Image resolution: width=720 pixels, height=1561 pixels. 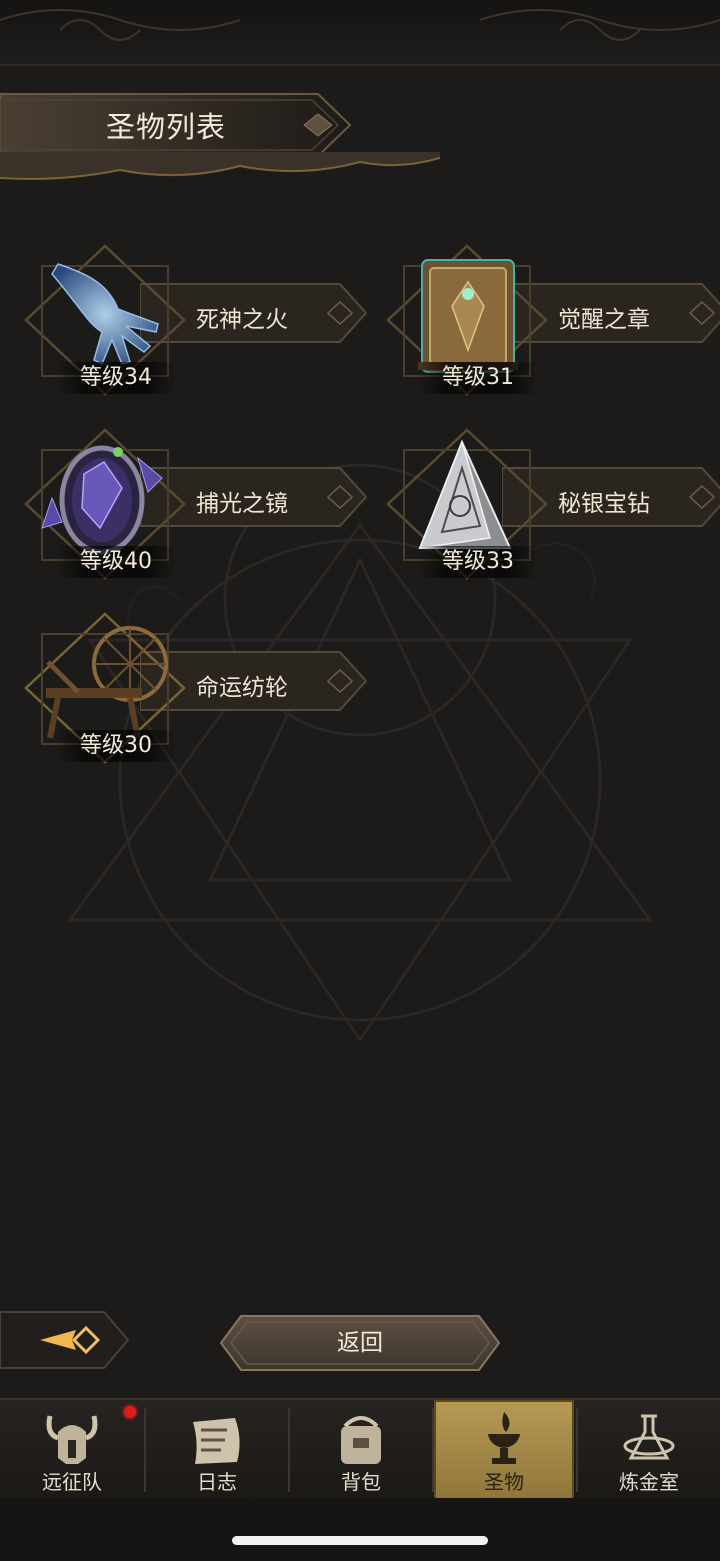 What do you see at coordinates (465, 494) in the screenshot?
I see `silver-tetrahedron-icon` at bounding box center [465, 494].